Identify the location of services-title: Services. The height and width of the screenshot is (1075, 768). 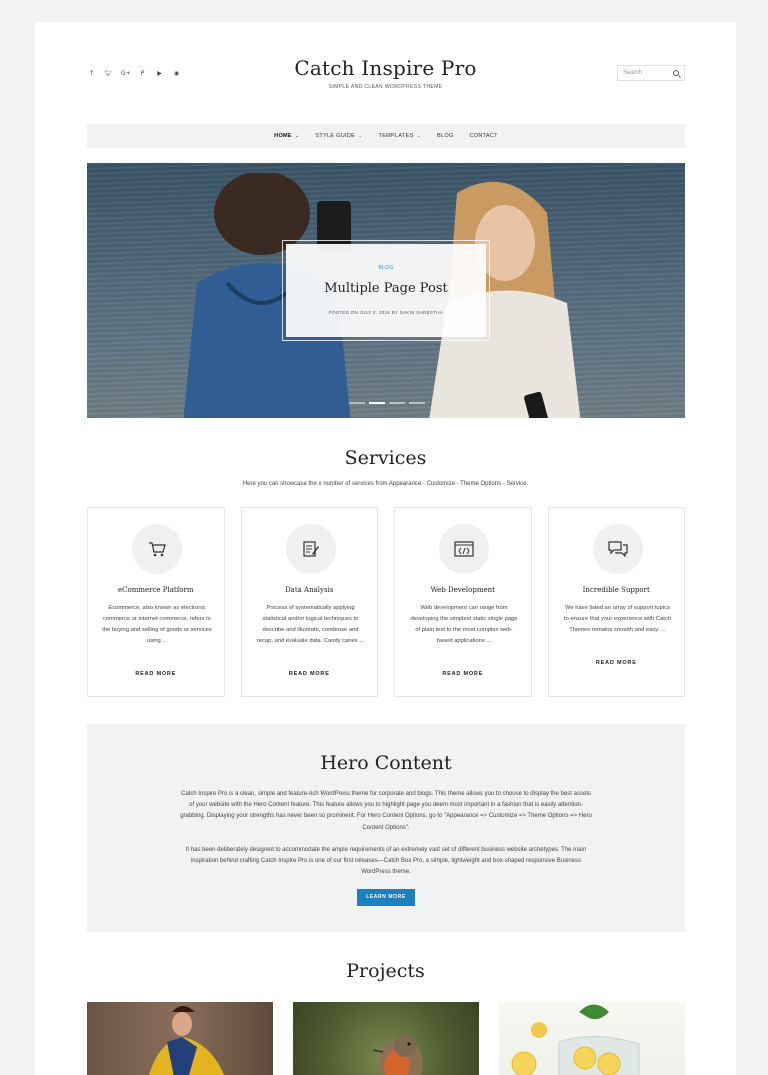
(385, 458).